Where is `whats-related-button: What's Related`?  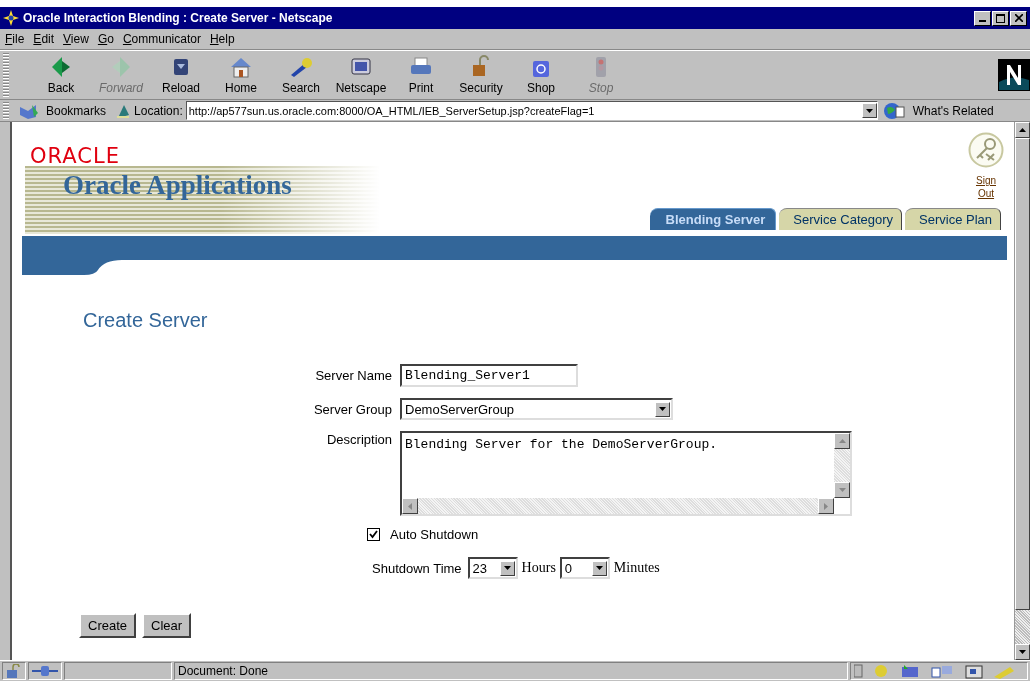
whats-related-button: What's Related is located at coordinates (938, 110).